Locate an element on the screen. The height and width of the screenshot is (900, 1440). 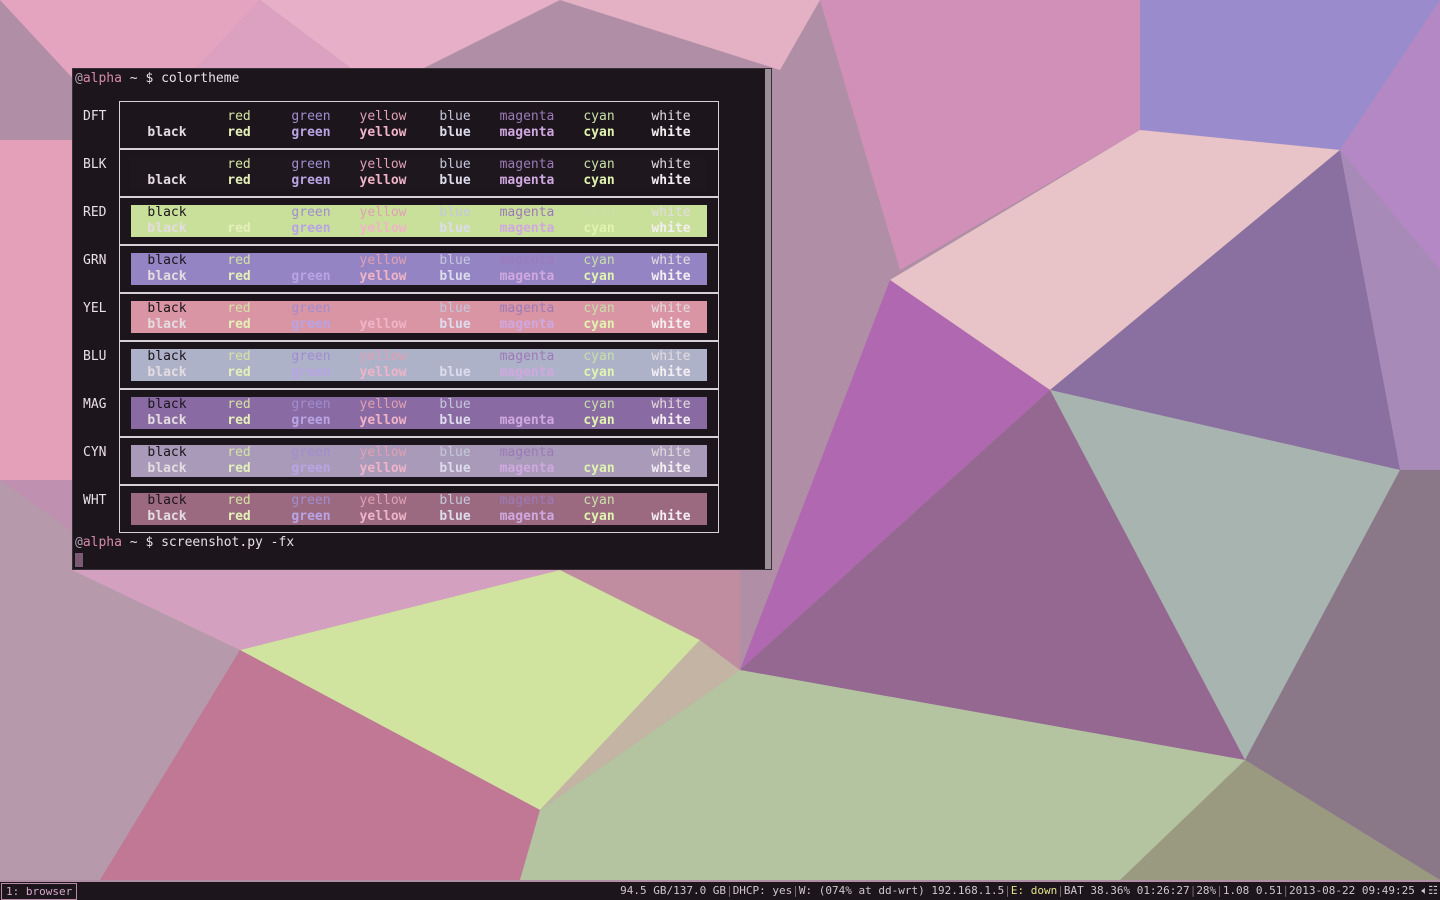
workspace-button: 1: browser is located at coordinates (39, 891).